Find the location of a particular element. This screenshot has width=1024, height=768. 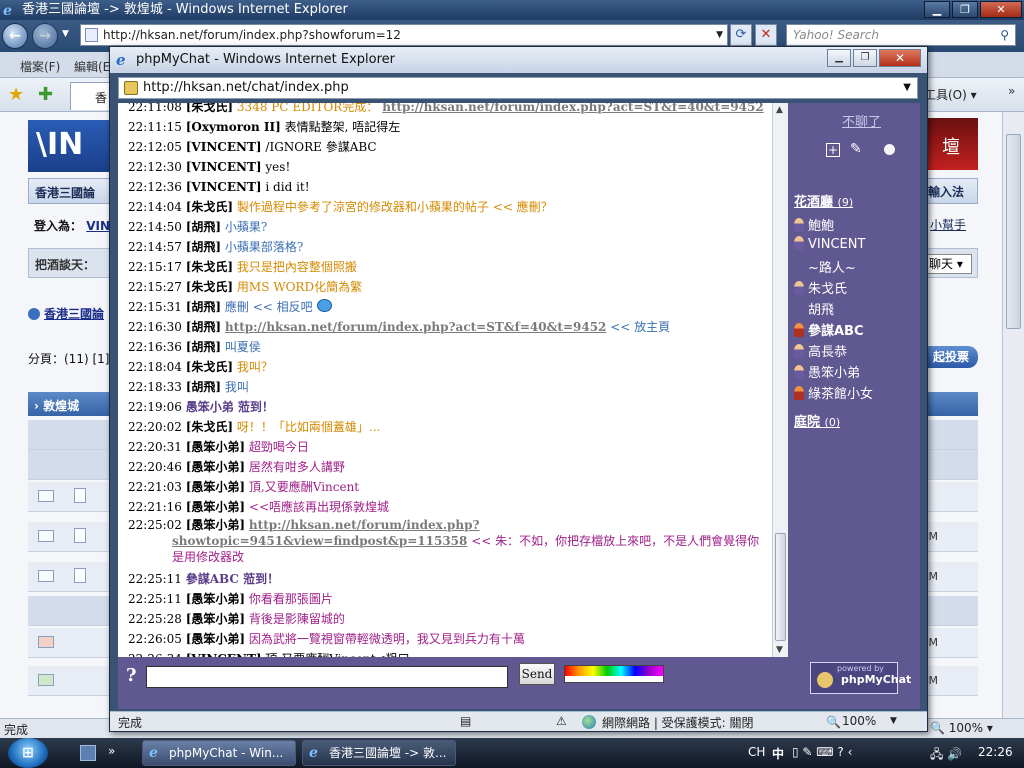

add-favorite-icon: ✚ is located at coordinates (45, 94).